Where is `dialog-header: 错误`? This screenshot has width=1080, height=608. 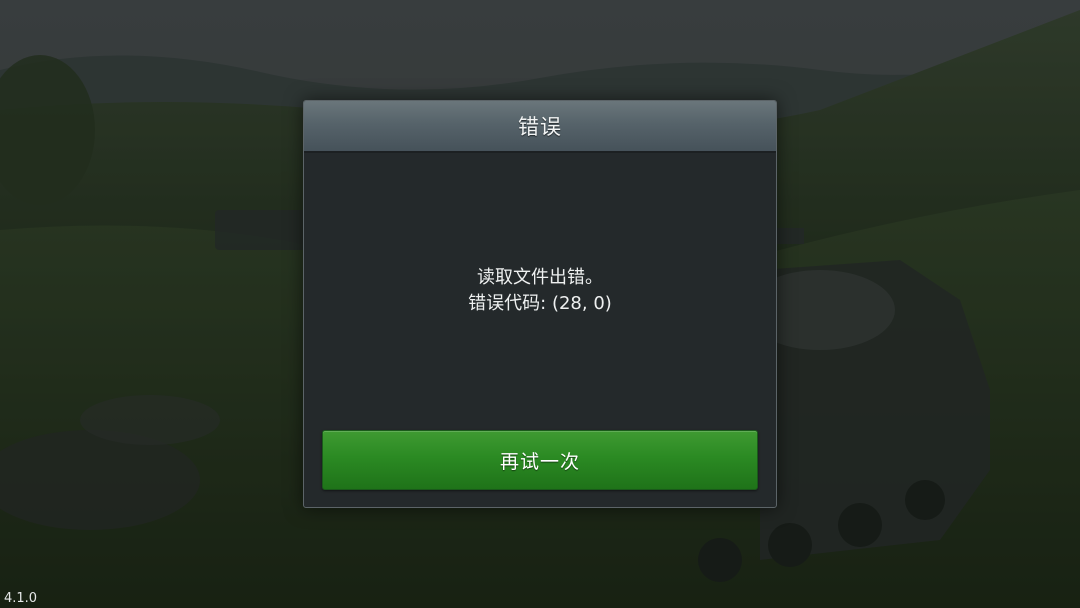
dialog-header: 错误 is located at coordinates (540, 127).